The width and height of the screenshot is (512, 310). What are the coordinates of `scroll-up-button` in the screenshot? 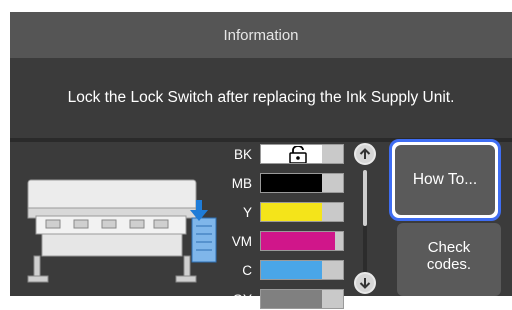 It's located at (365, 154).